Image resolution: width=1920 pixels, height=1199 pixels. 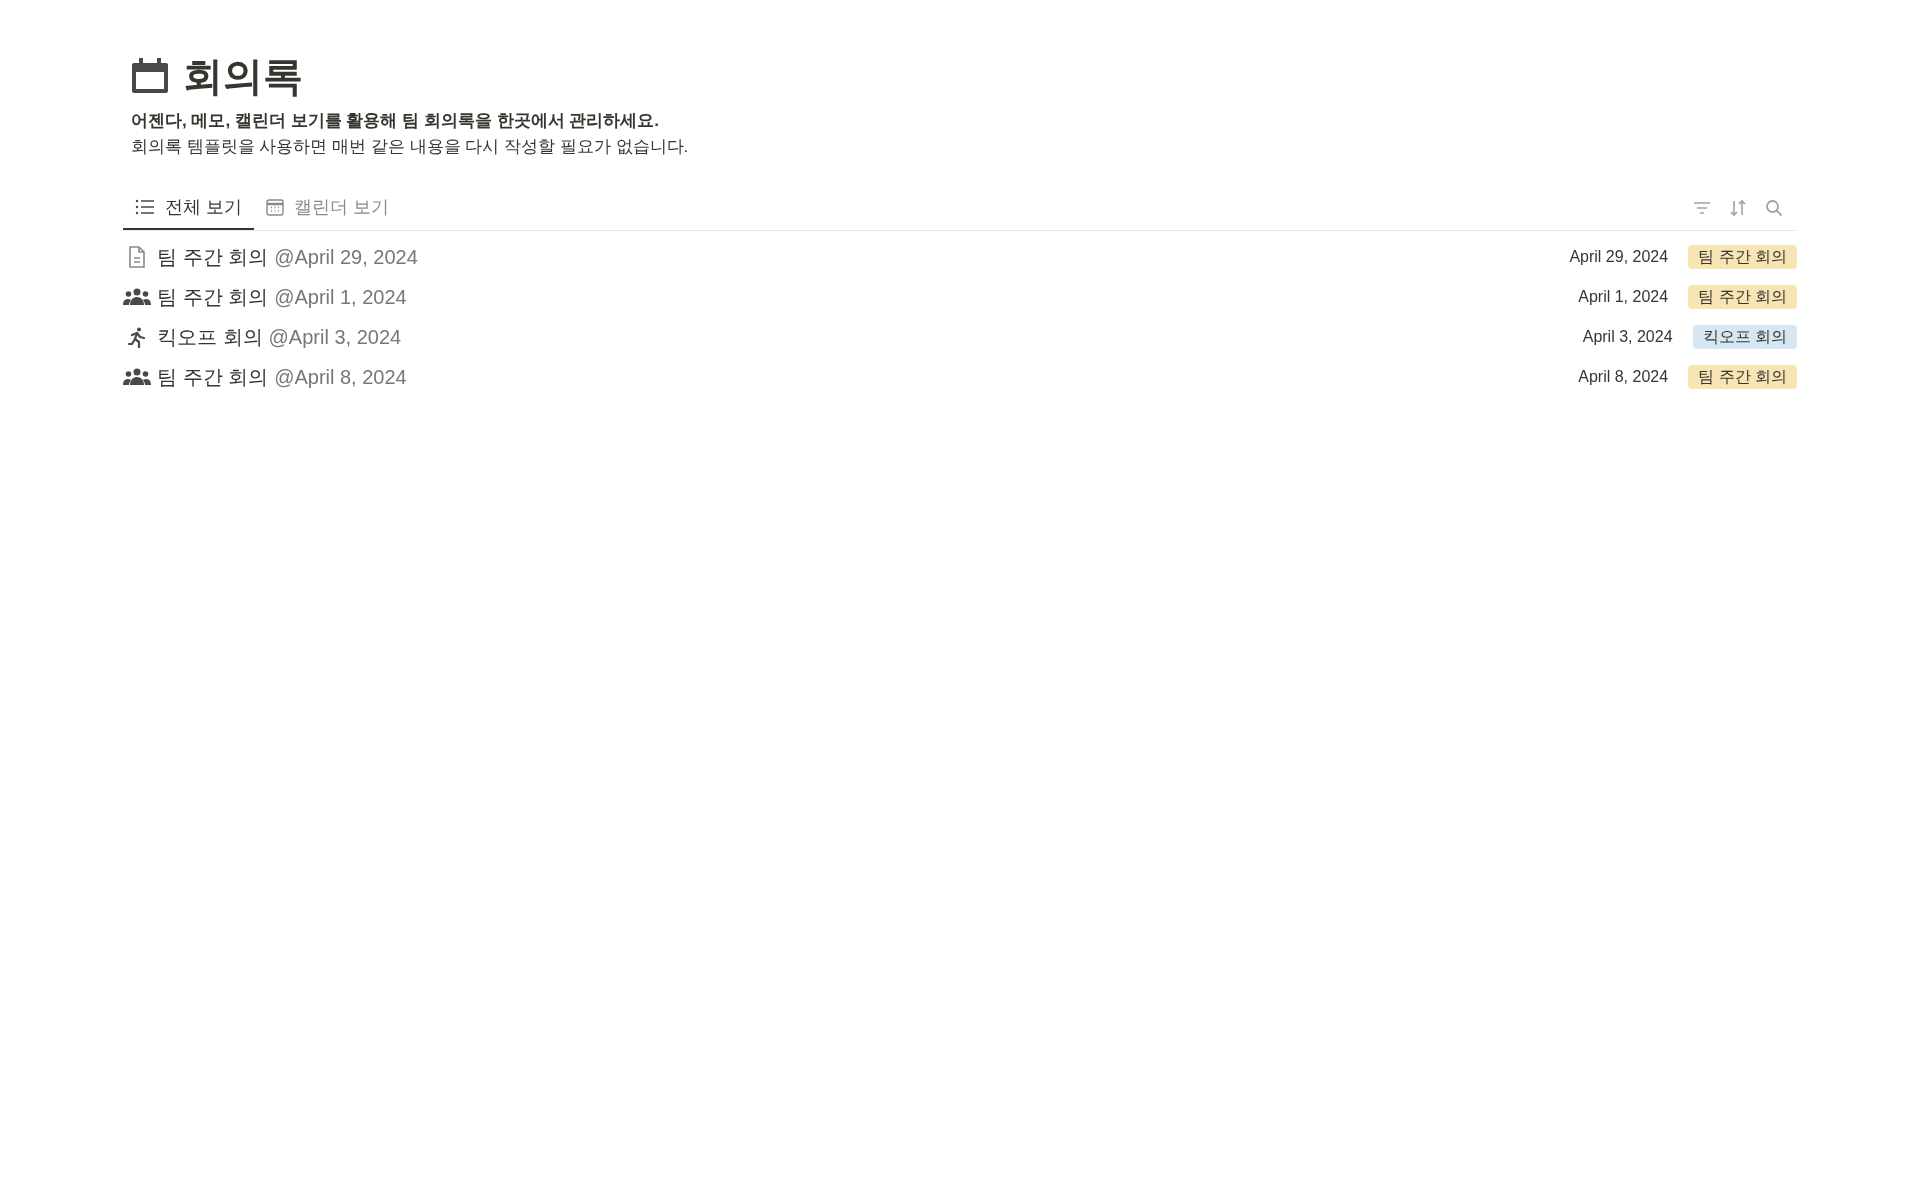 I want to click on view-tab: 캘린더 보기, so click(x=328, y=208).